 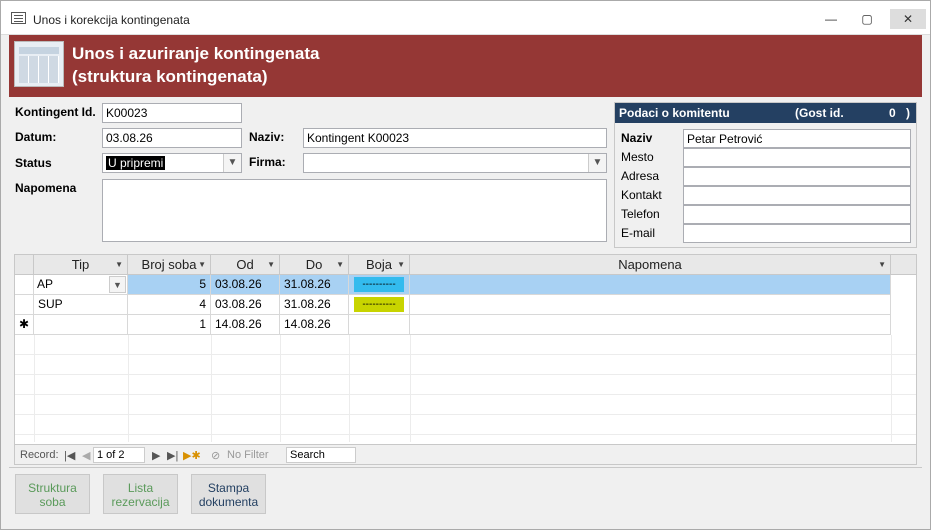 What do you see at coordinates (169, 325) in the screenshot?
I see `broj-soba-cell: 1` at bounding box center [169, 325].